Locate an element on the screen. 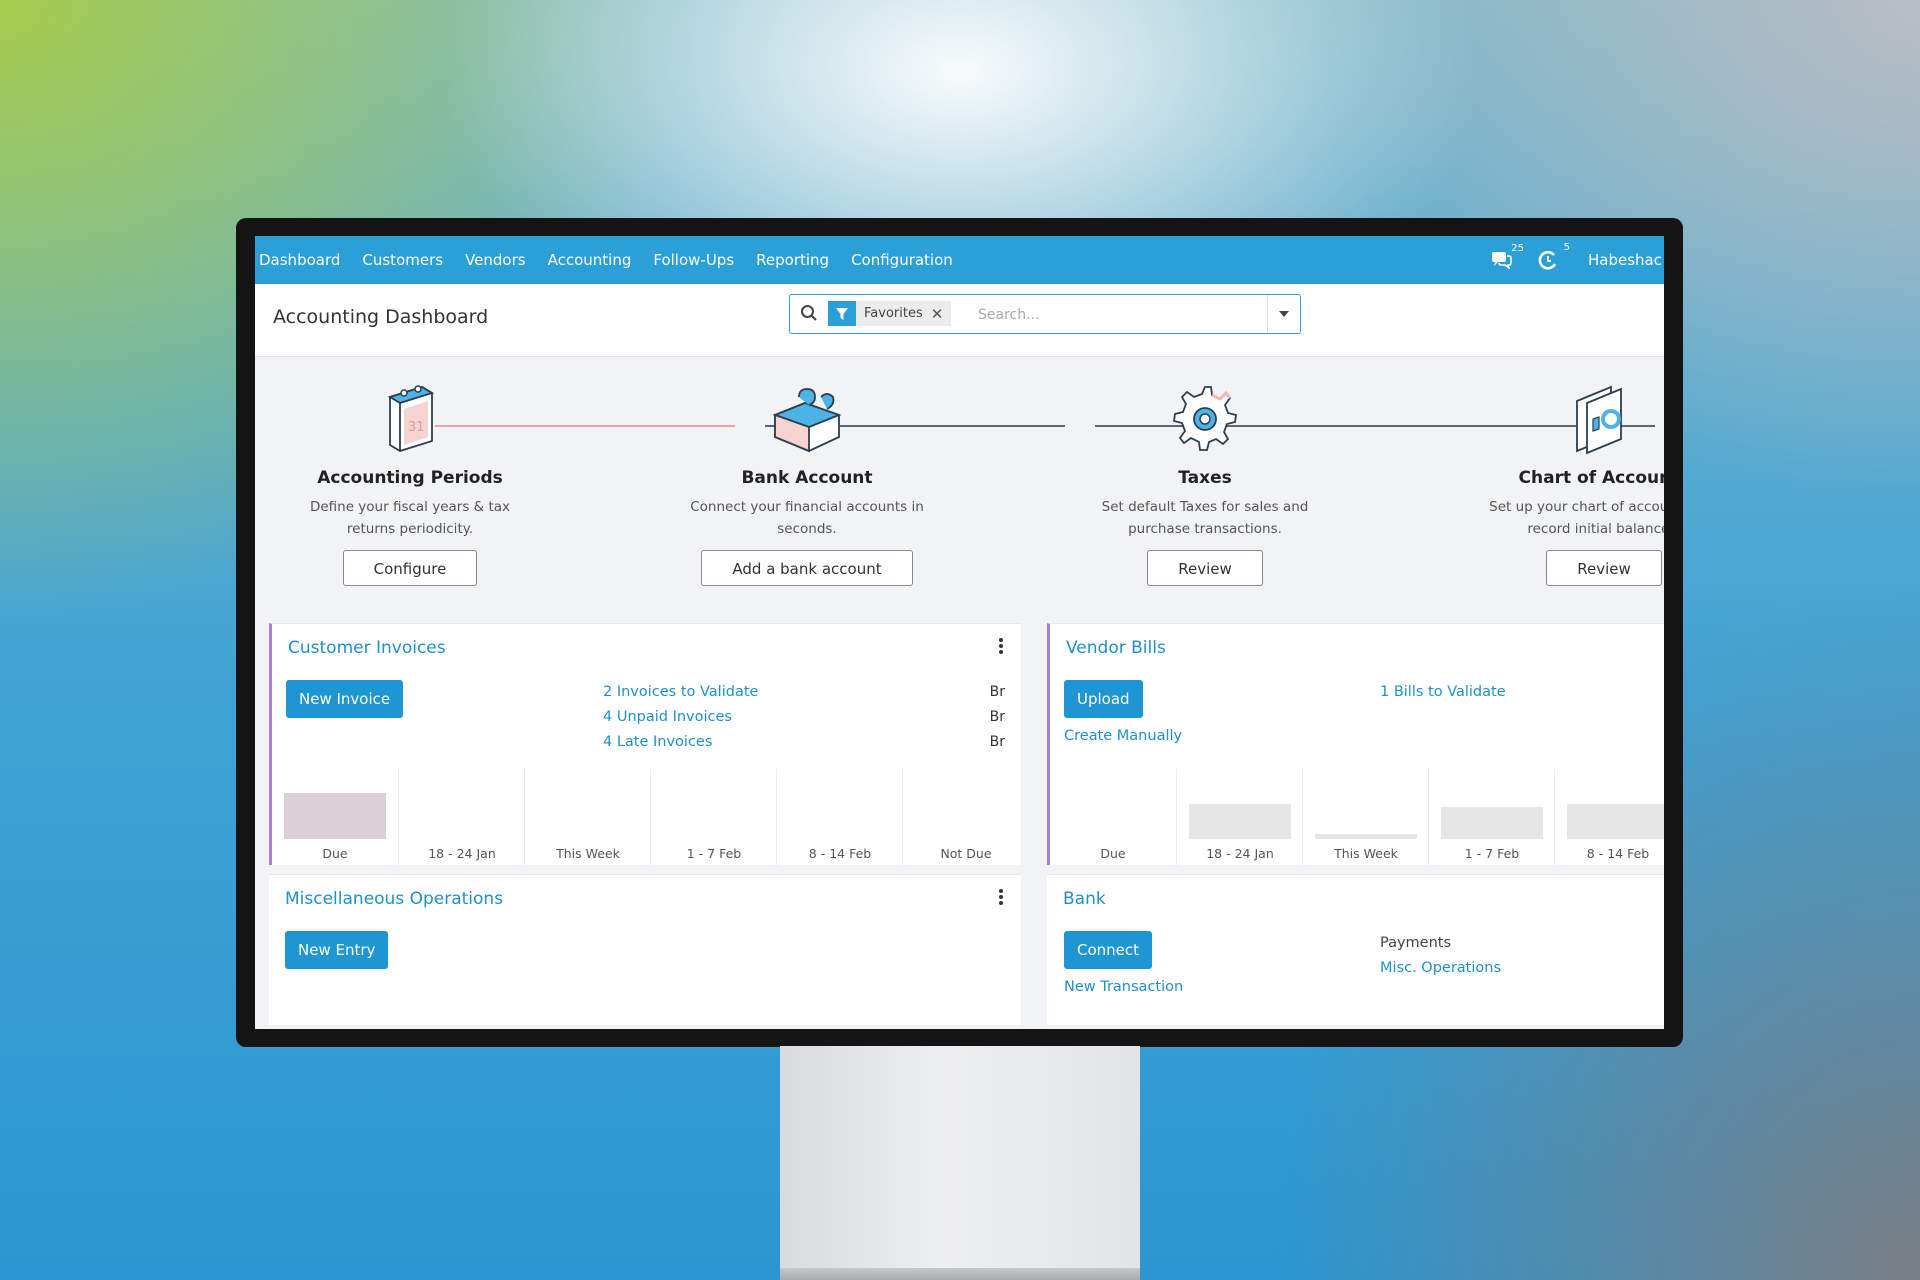 The image size is (1920, 1280). card-title: Miscellaneous Operations is located at coordinates (394, 899).